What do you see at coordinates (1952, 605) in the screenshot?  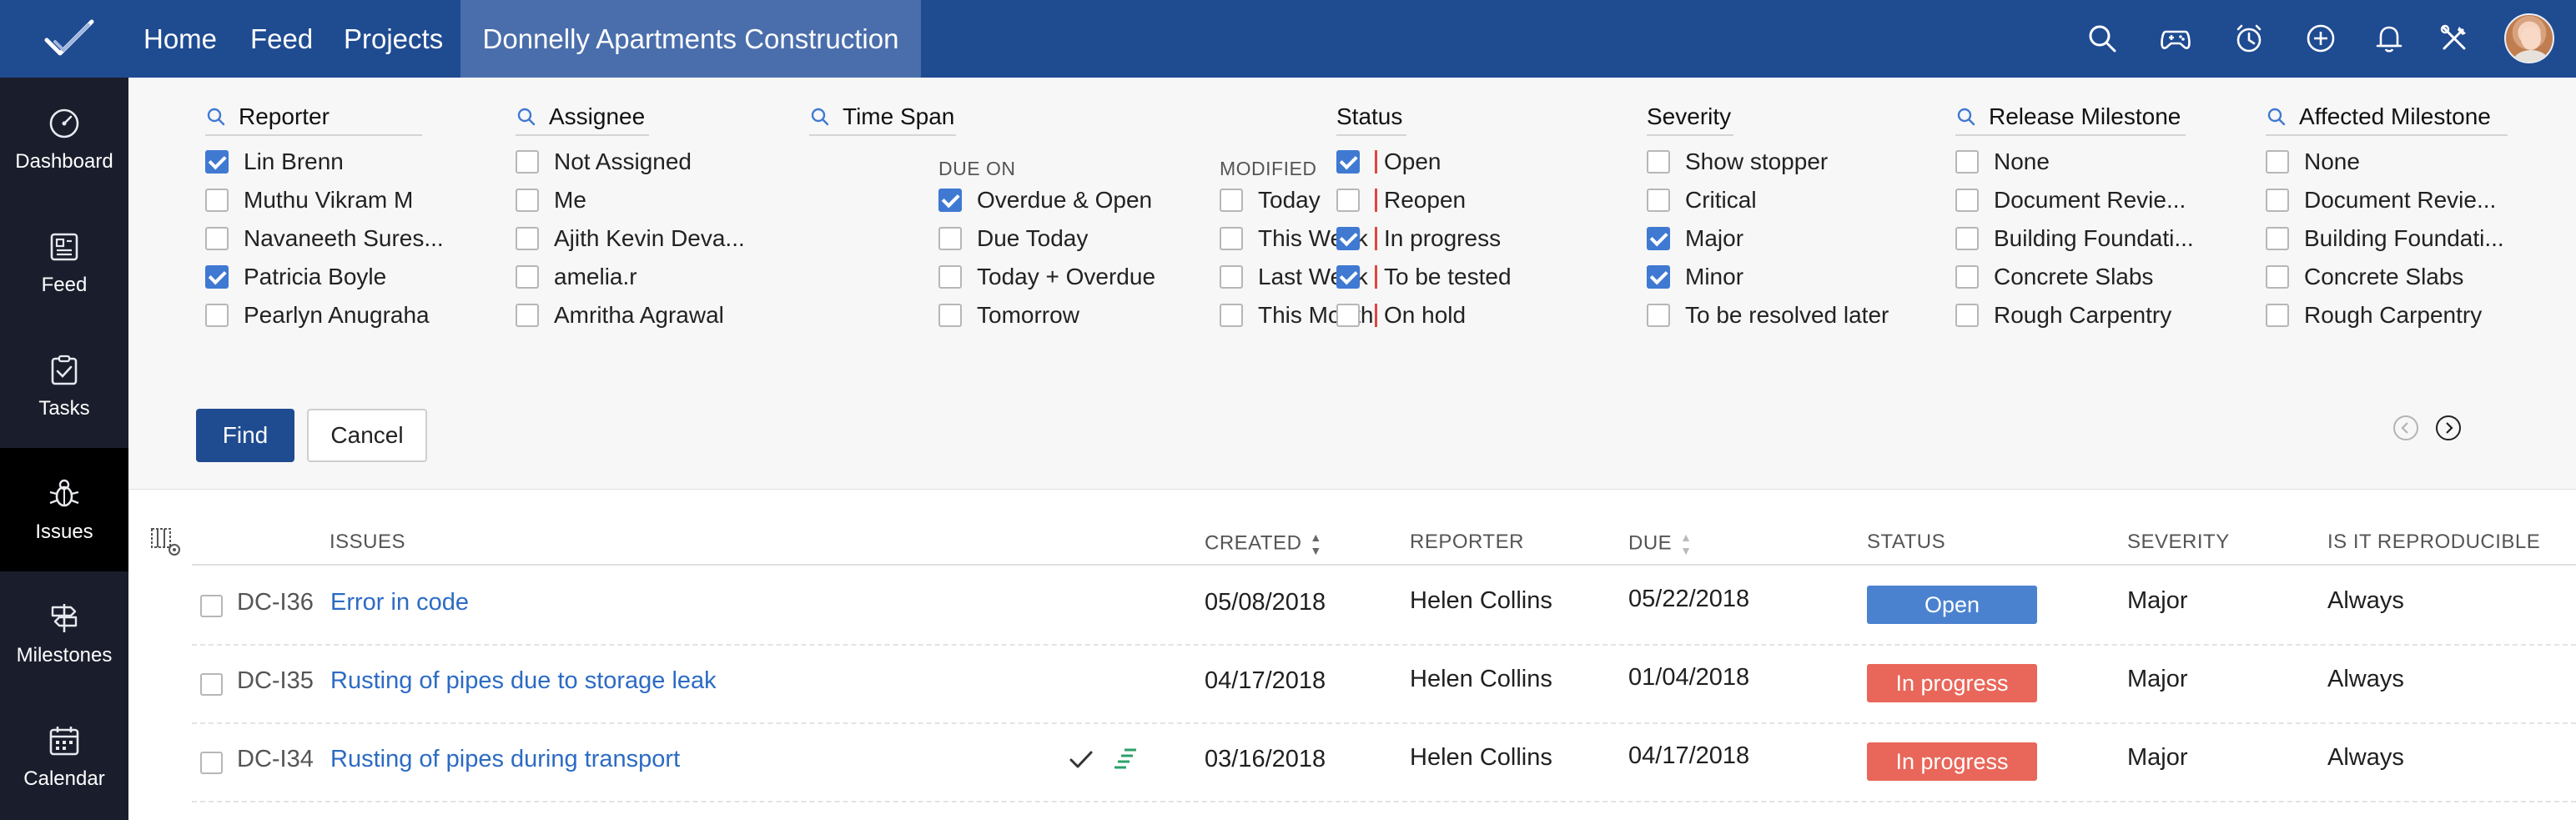 I see `status-badge: Open` at bounding box center [1952, 605].